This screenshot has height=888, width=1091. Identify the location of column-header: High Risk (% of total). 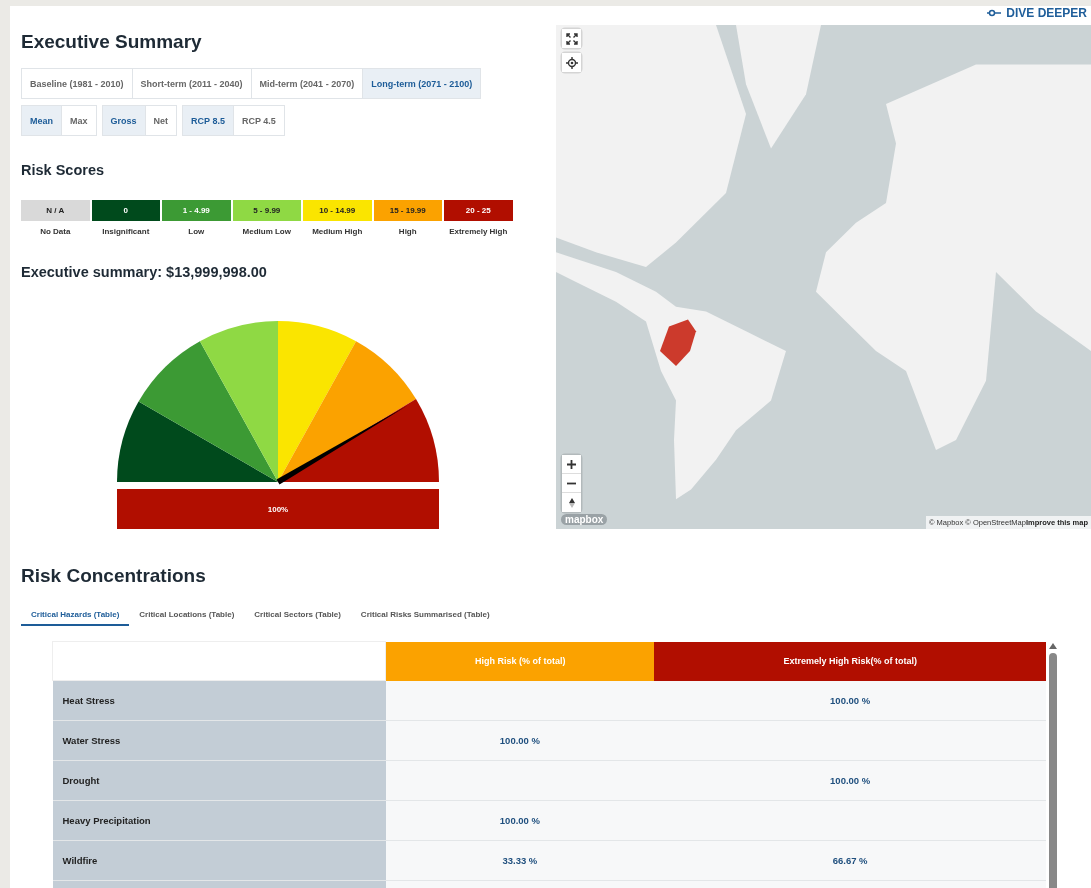
(520, 661).